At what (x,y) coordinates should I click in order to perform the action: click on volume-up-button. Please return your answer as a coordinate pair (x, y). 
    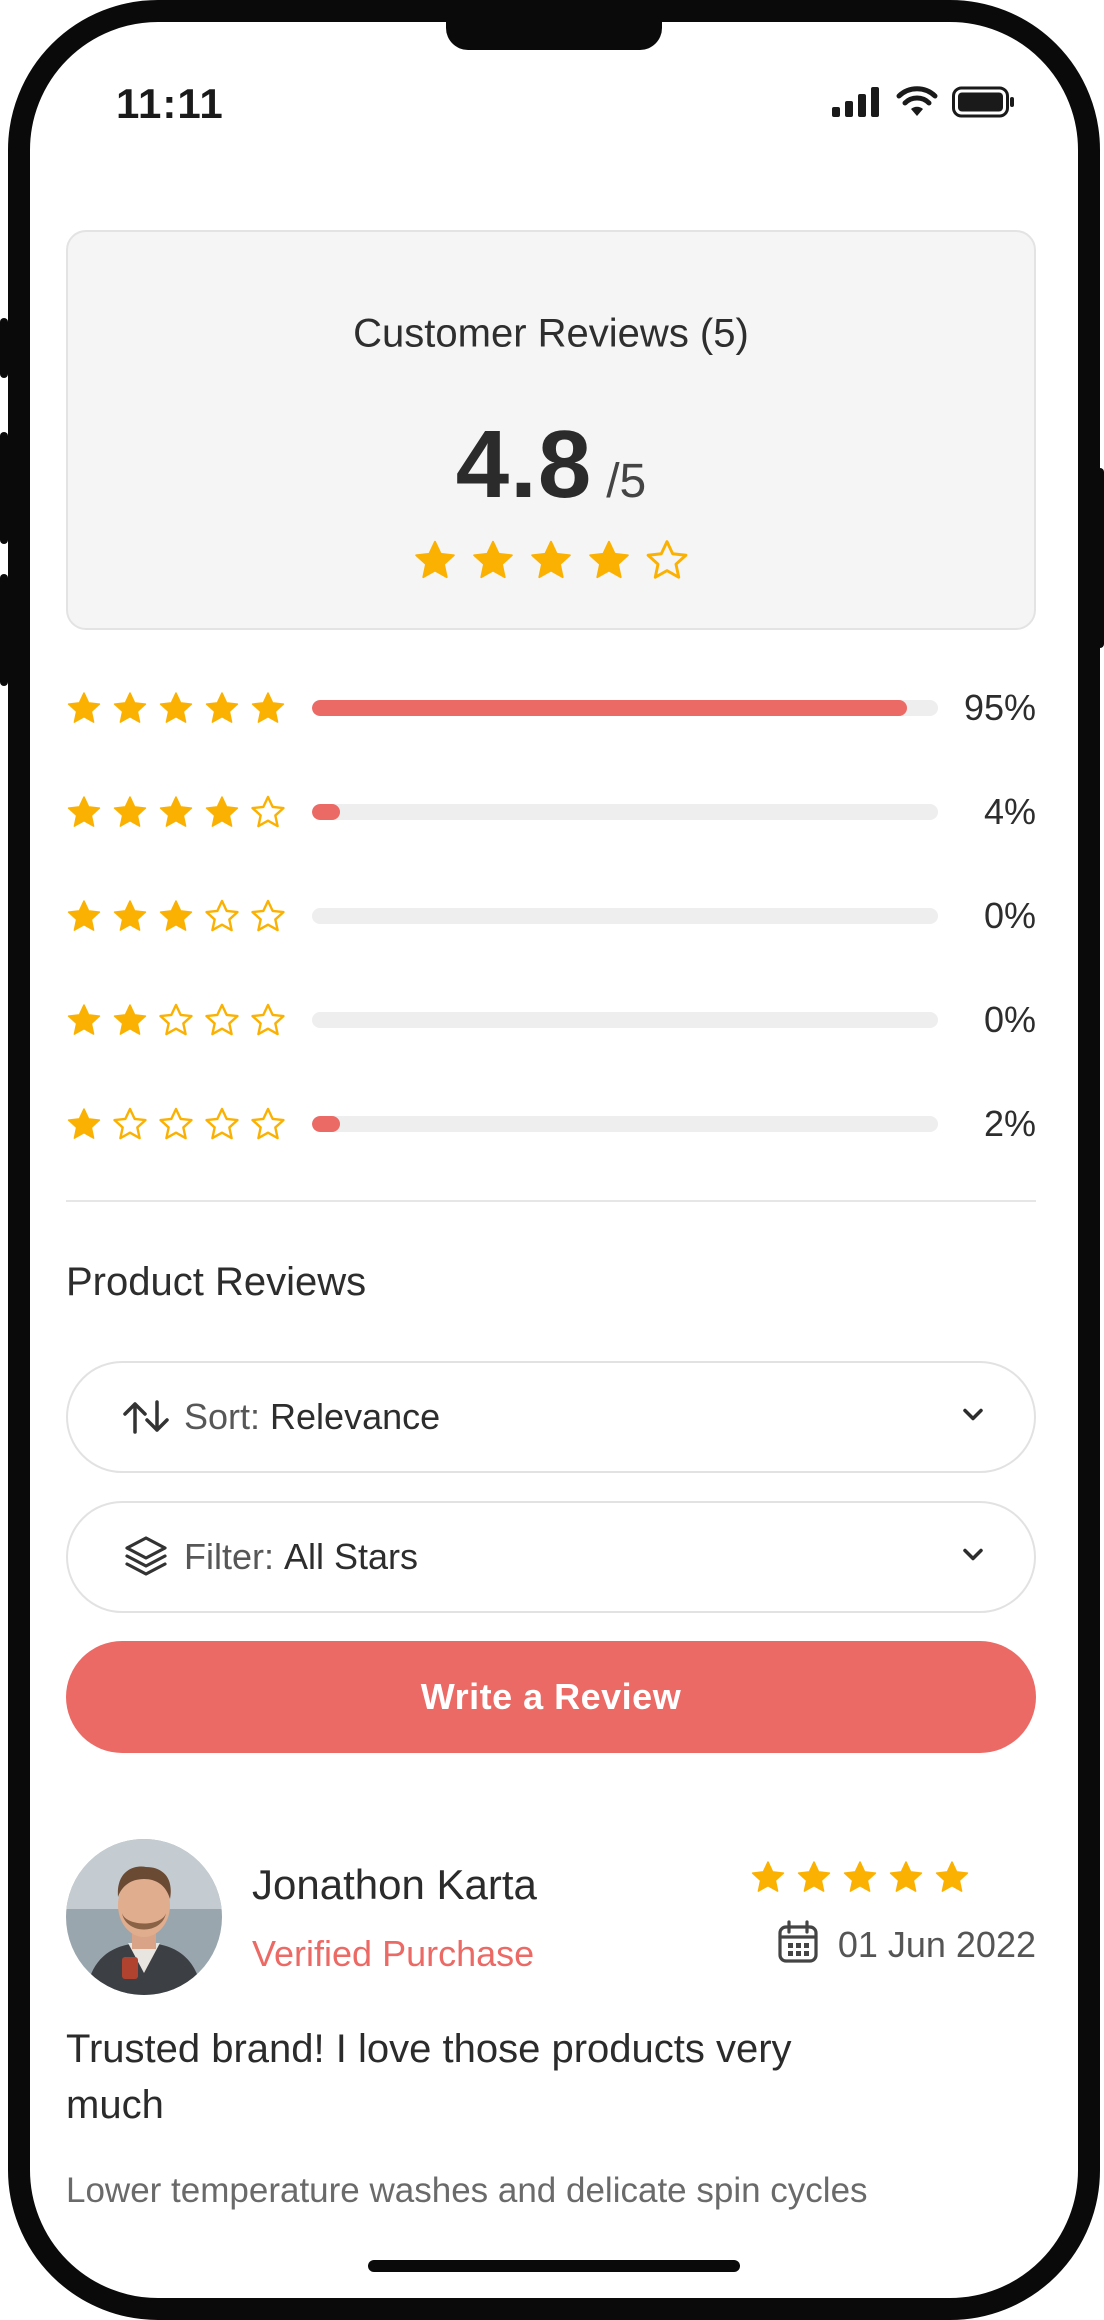
    Looking at the image, I should click on (4, 488).